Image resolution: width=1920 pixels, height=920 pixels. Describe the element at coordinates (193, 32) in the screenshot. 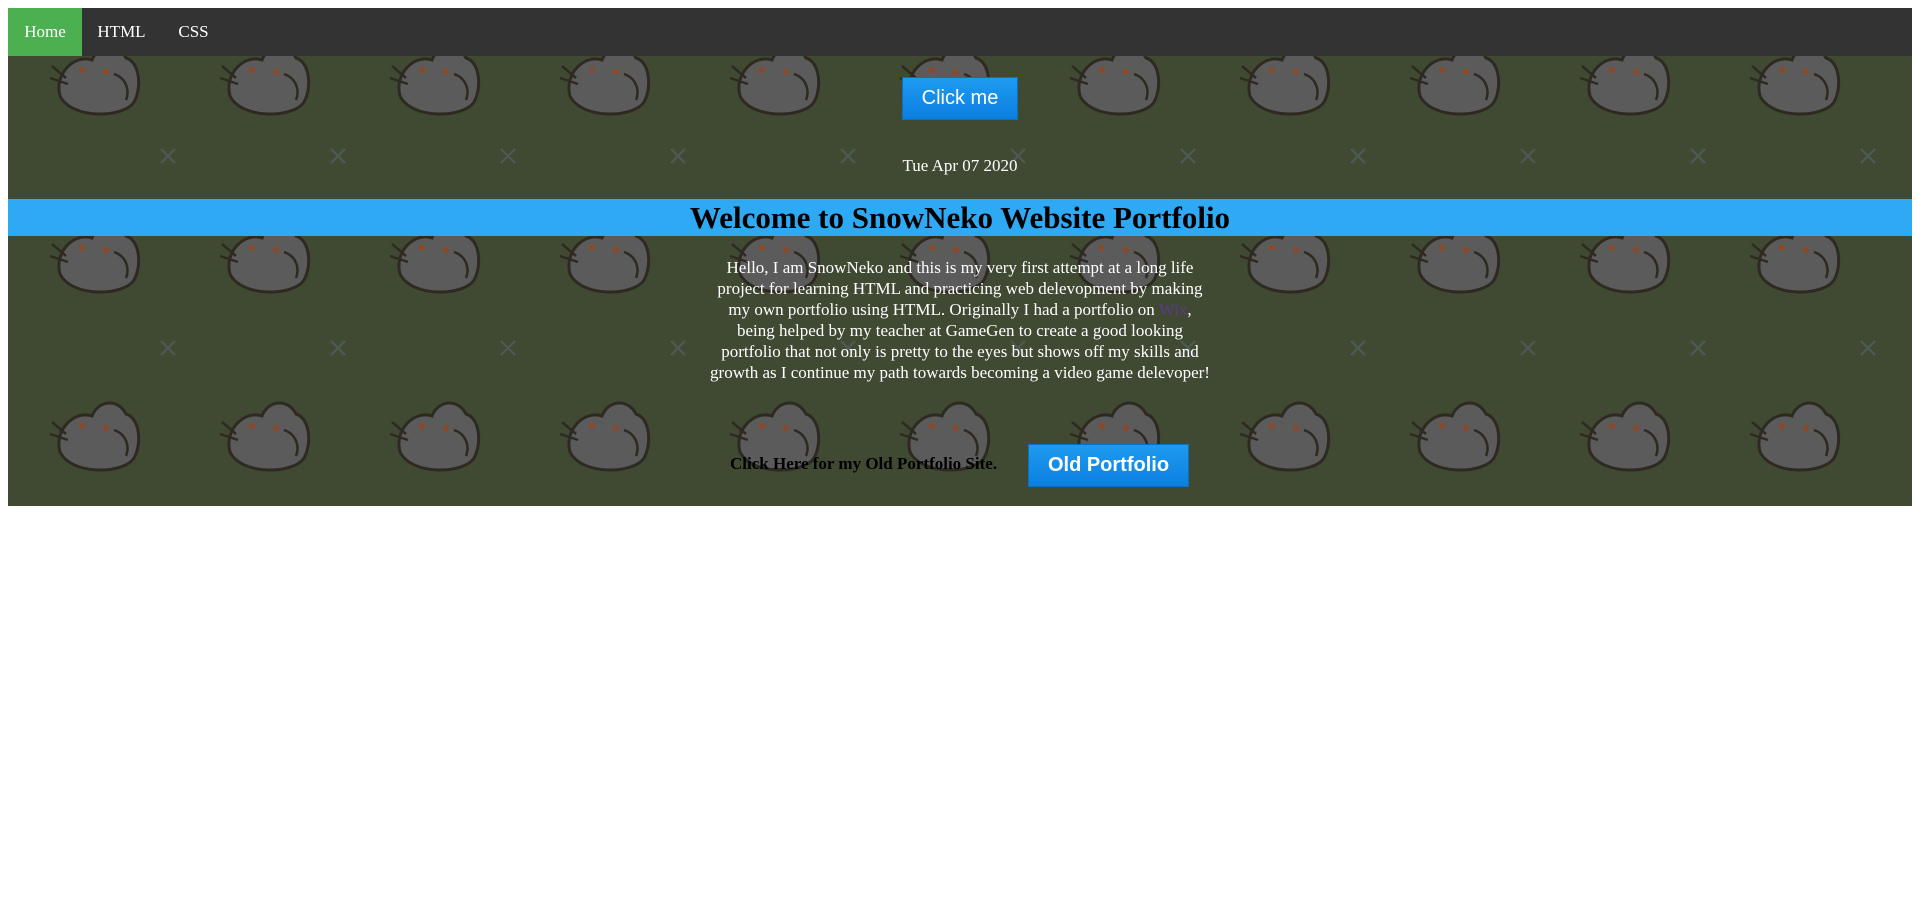

I see `nav-css: CSS` at that location.